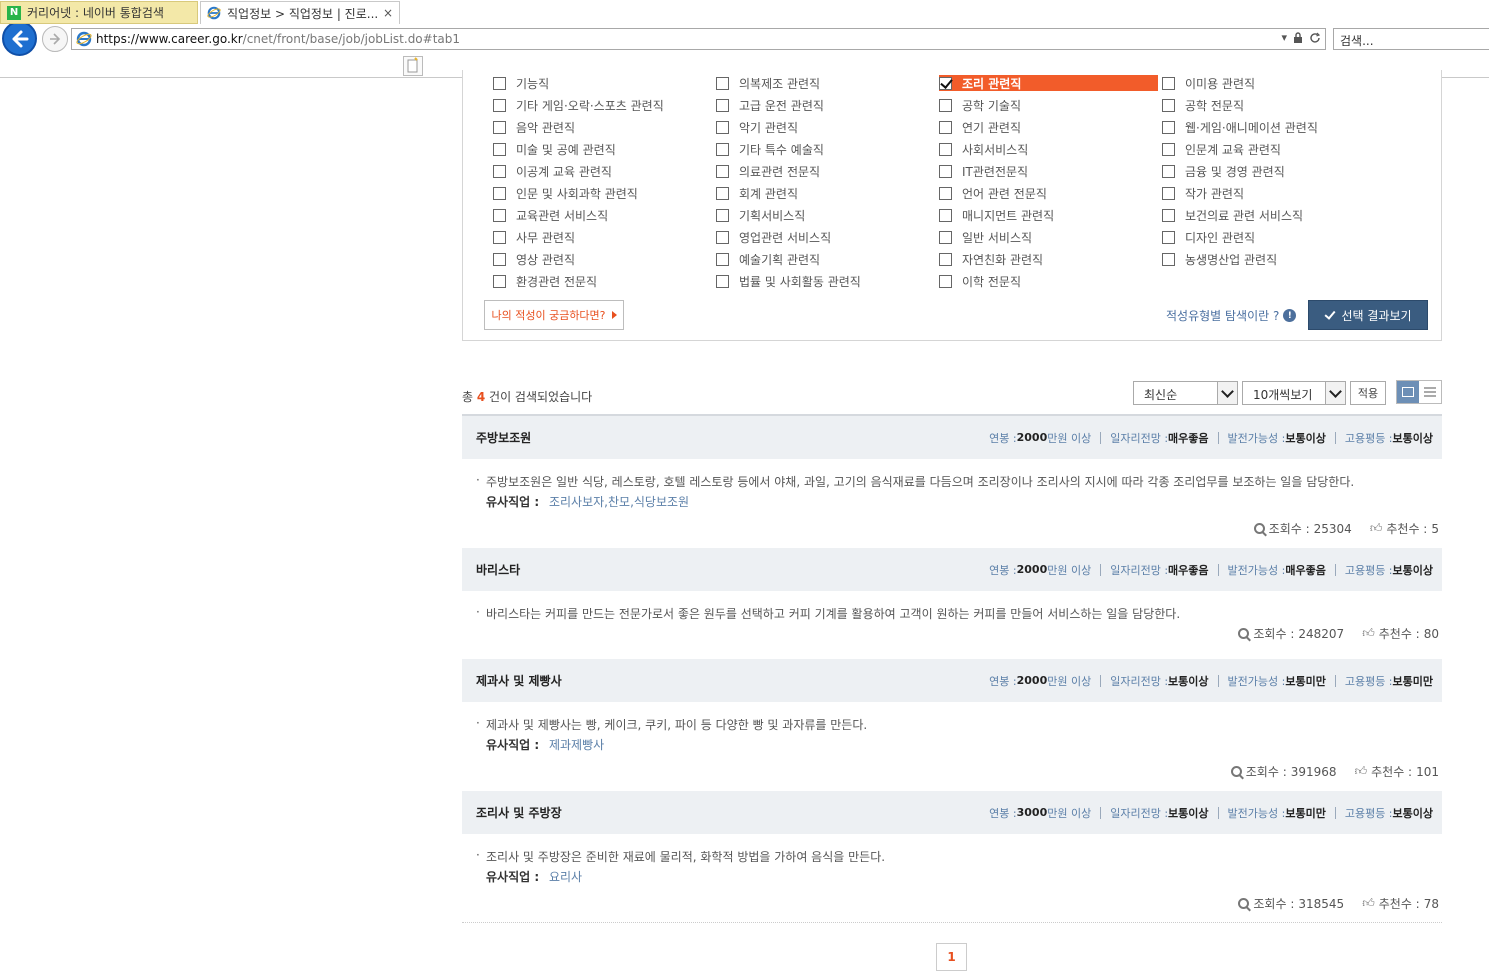  I want to click on category-option: 회계 관련직, so click(757, 193).